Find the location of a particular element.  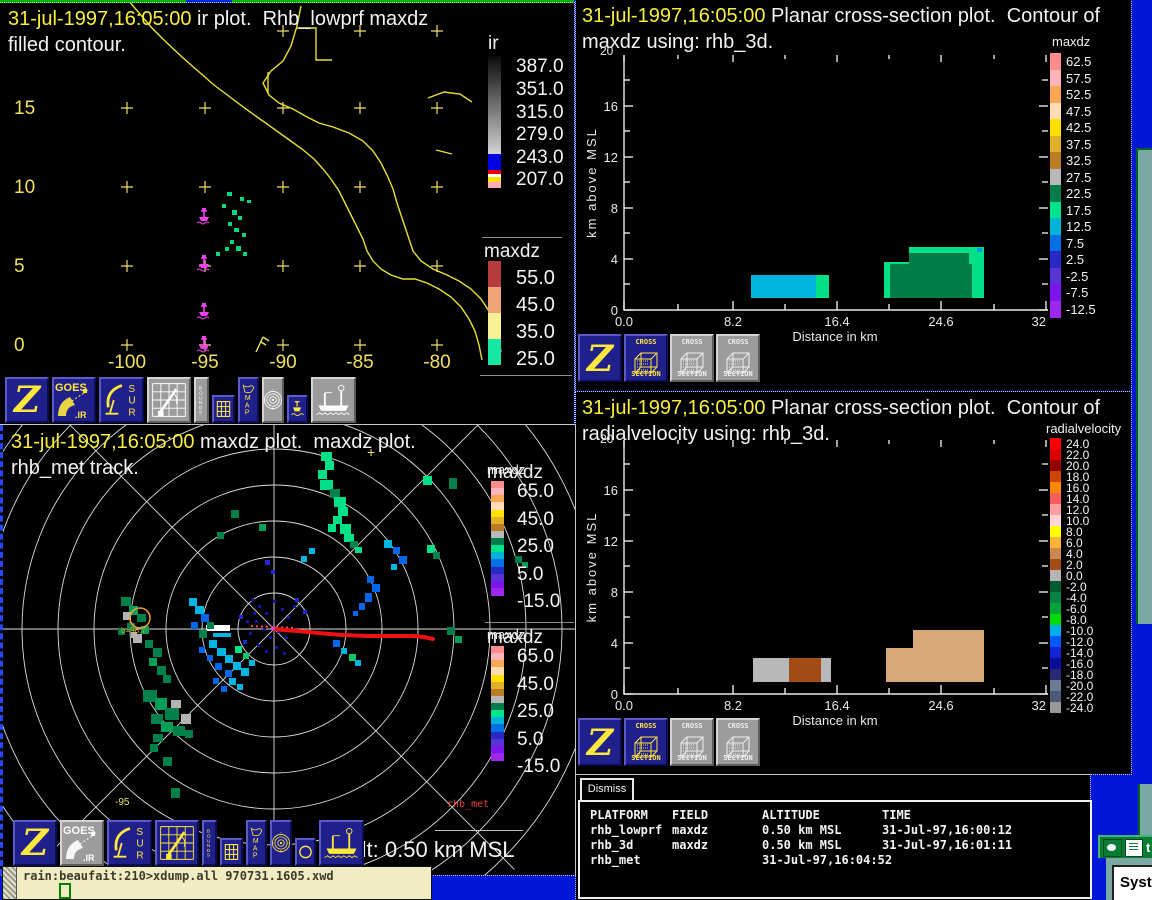

window-menu-icon is located at coordinates (1112, 848).